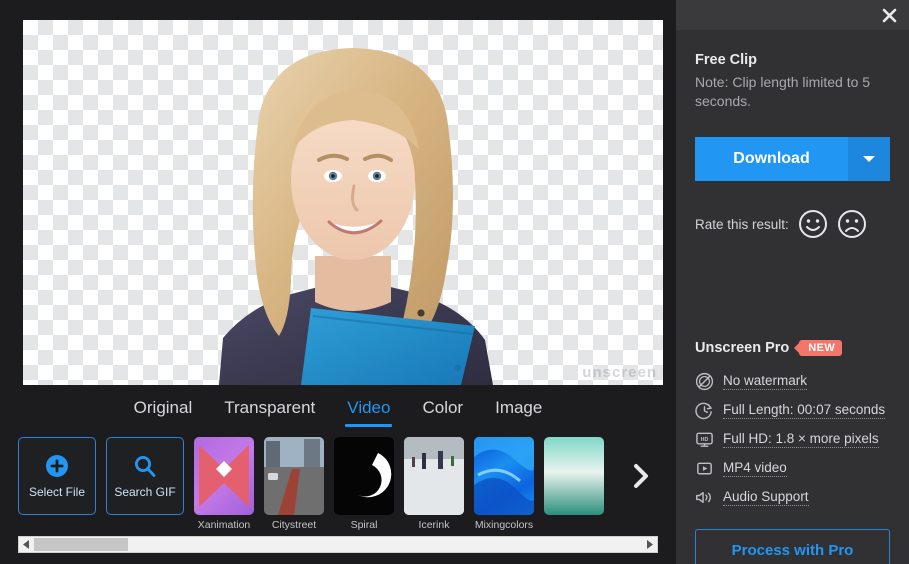  I want to click on scroll-right-button, so click(649, 544).